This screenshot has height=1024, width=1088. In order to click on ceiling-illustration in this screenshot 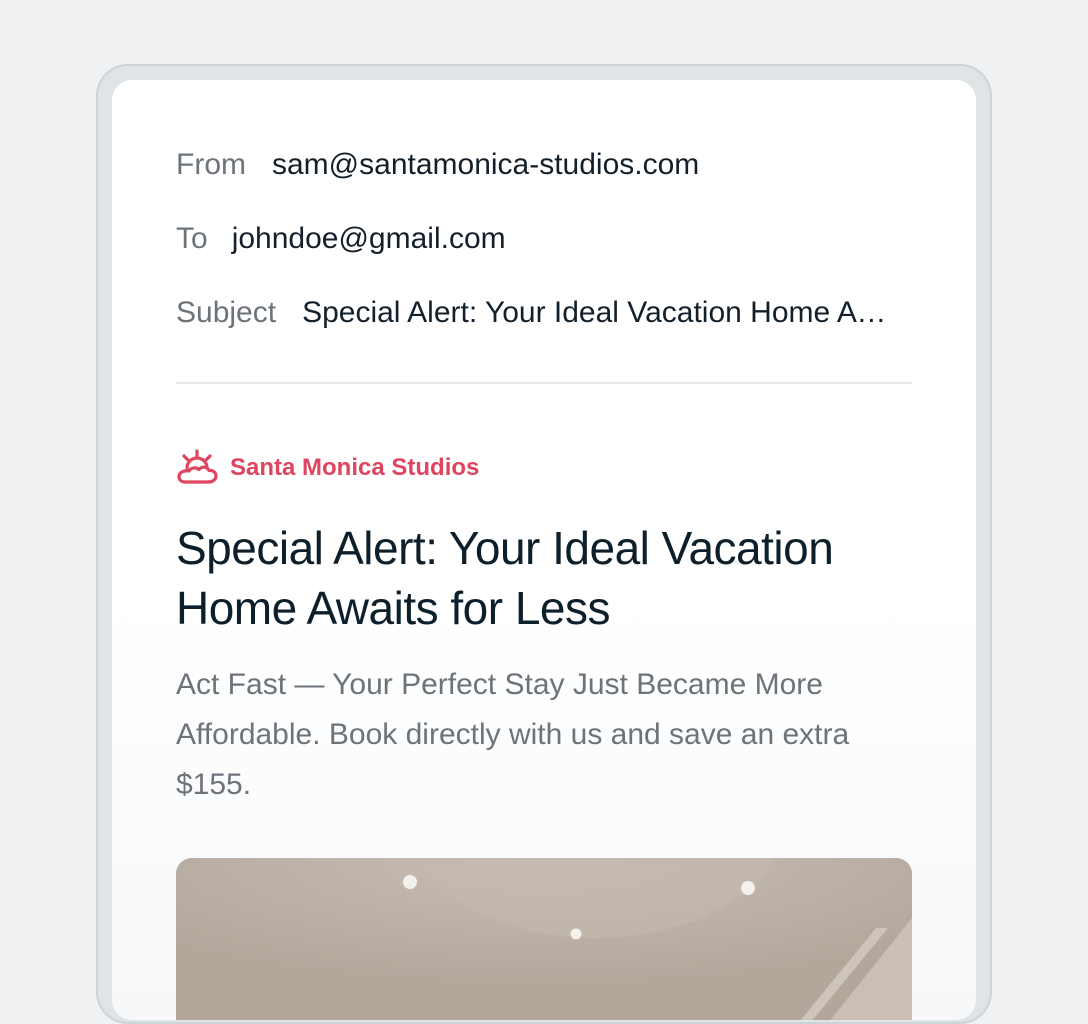, I will do `click(544, 939)`.